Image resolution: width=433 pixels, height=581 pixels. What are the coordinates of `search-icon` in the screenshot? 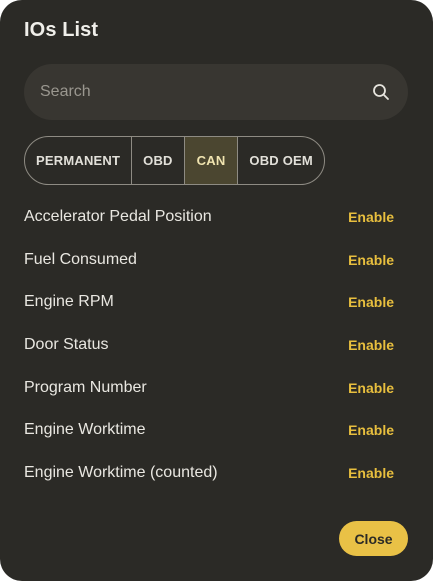 It's located at (381, 92).